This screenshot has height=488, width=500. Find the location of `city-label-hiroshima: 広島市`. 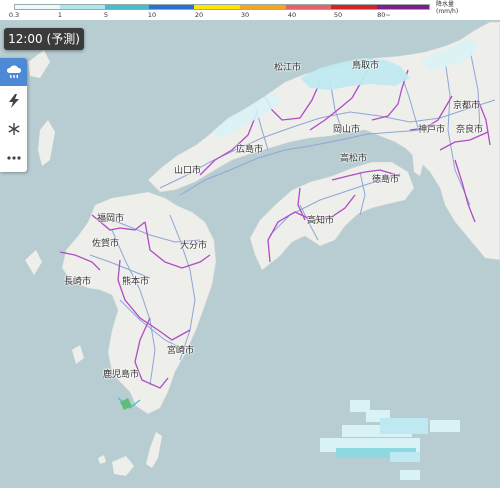

city-label-hiroshima: 広島市 is located at coordinates (249, 148).